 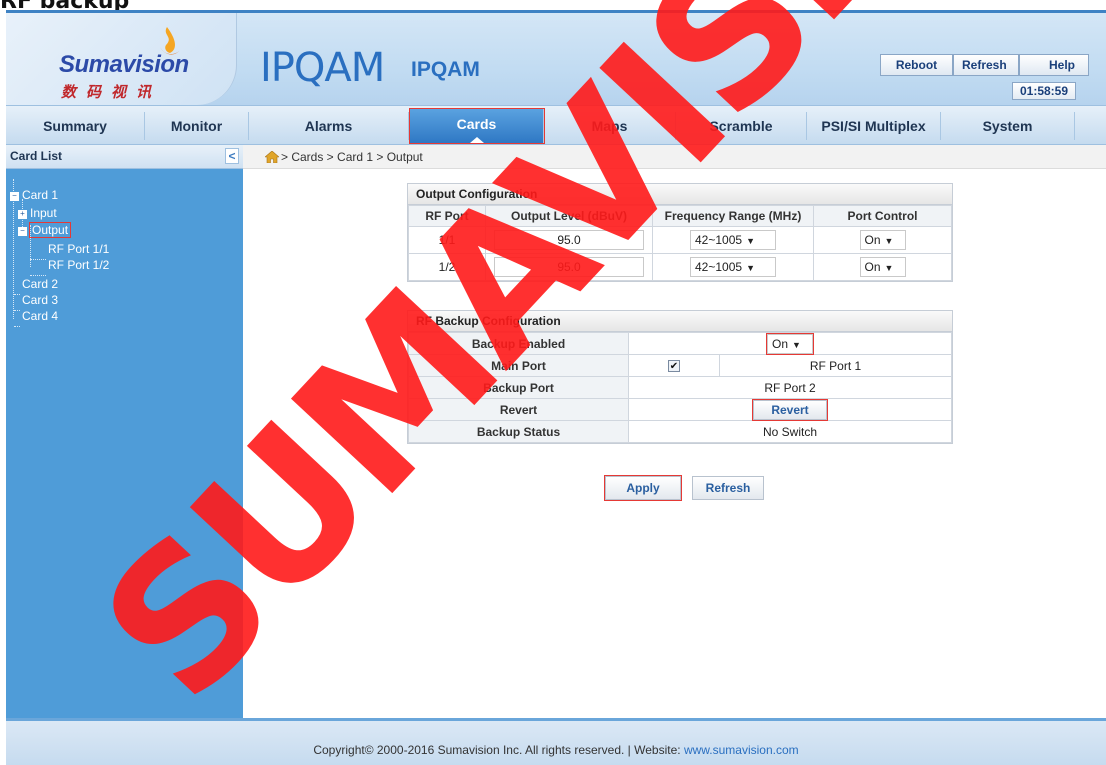 I want to click on revert-label: Revert, so click(x=518, y=409).